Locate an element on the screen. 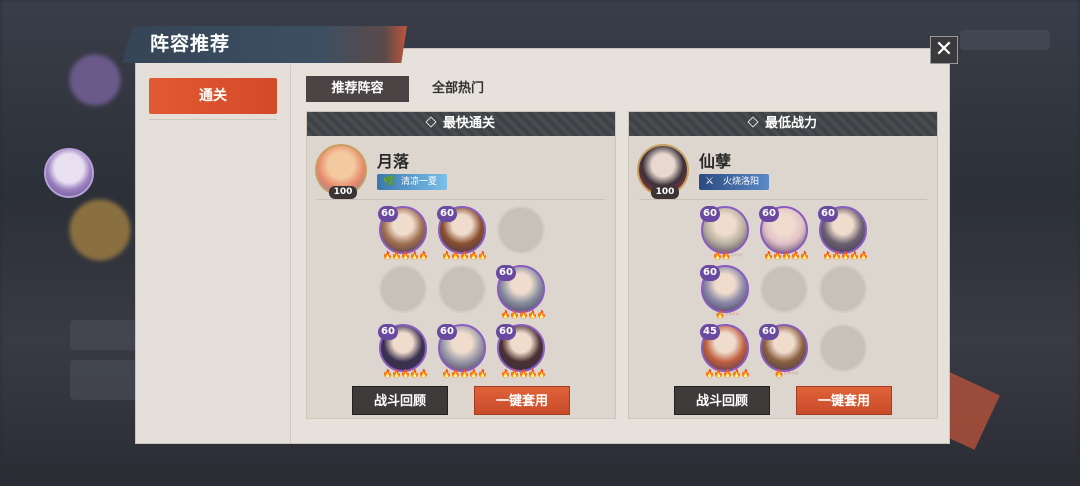  card-header: 最快通关 is located at coordinates (461, 124).